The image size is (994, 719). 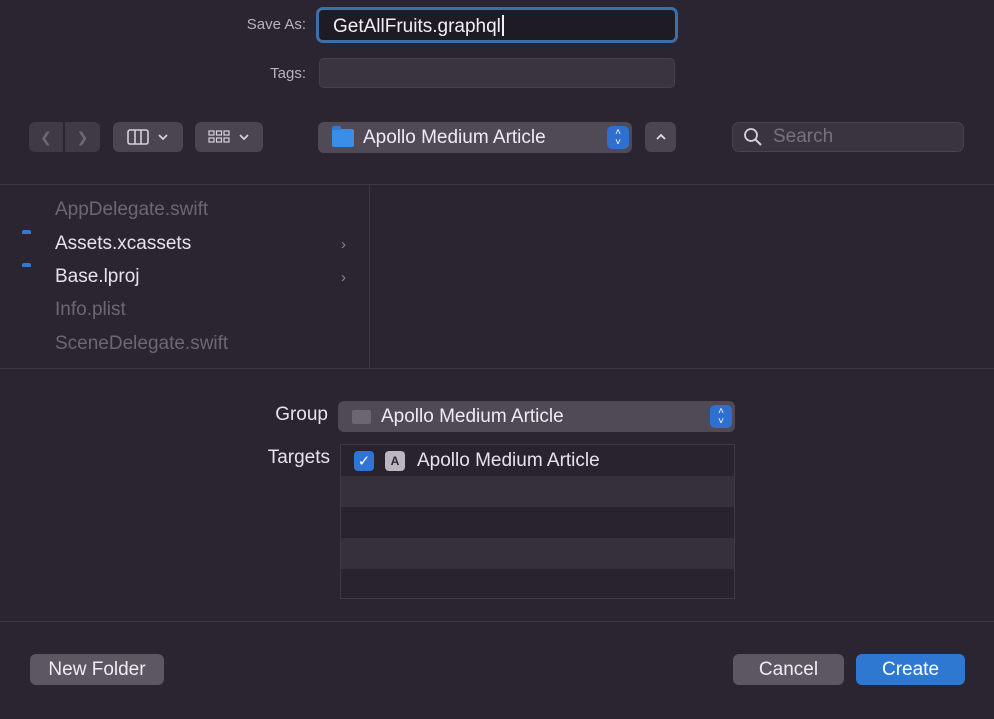 I want to click on footer-divider, so click(x=497, y=621).